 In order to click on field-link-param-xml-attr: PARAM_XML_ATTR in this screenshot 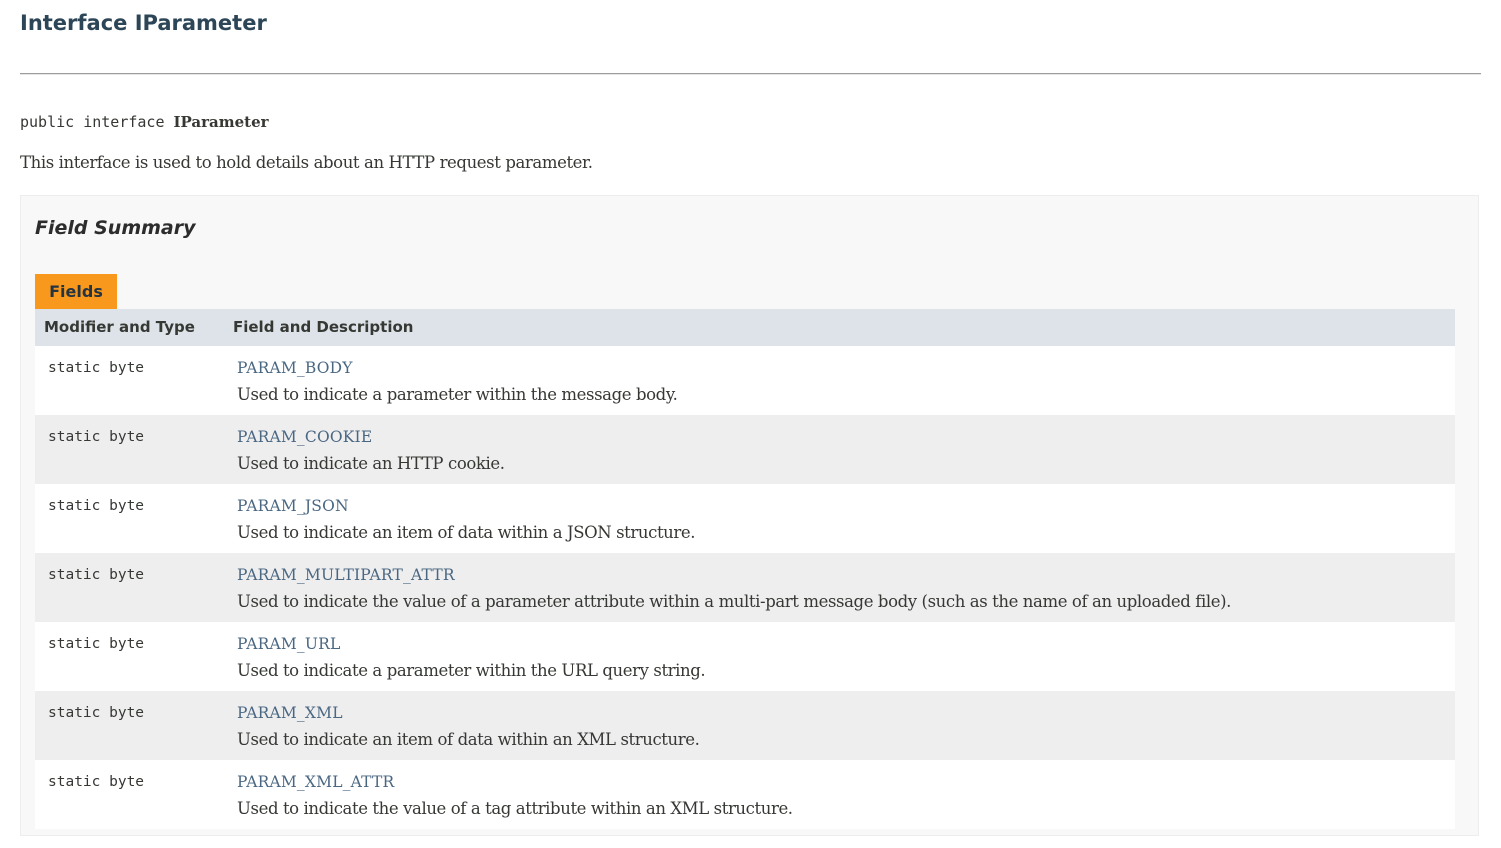, I will do `click(315, 782)`.